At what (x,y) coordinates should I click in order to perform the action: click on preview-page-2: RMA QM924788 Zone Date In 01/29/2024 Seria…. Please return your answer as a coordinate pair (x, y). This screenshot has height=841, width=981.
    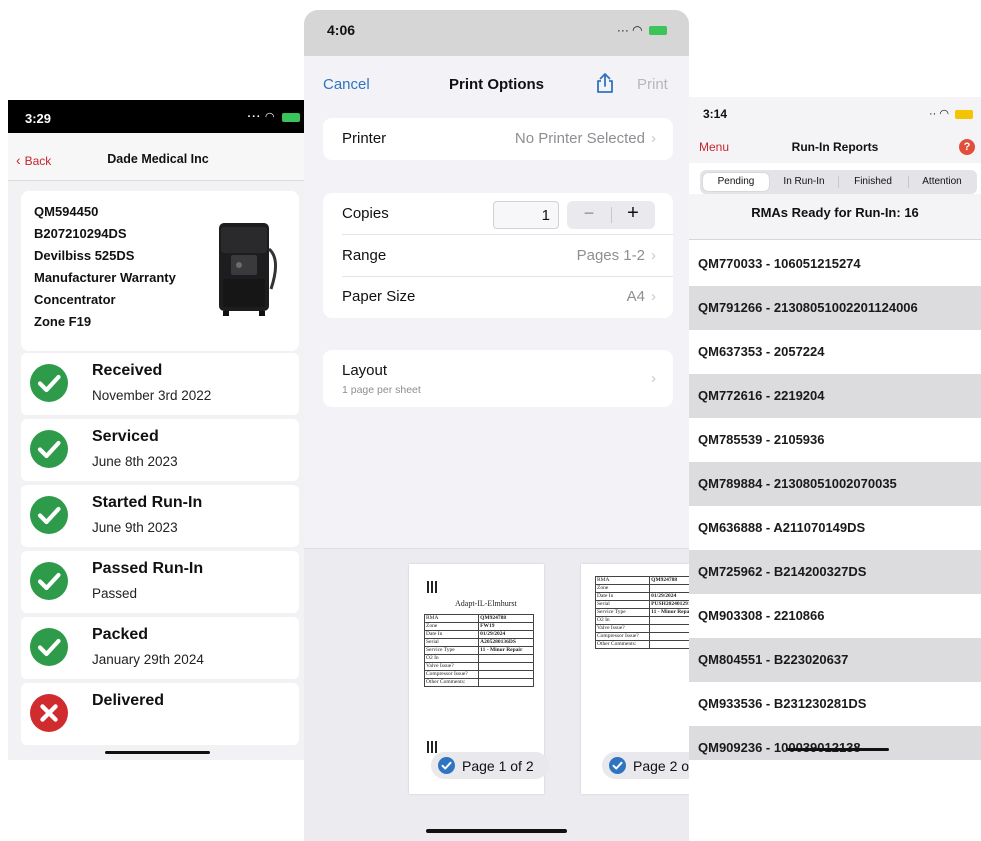
    Looking at the image, I should click on (635, 679).